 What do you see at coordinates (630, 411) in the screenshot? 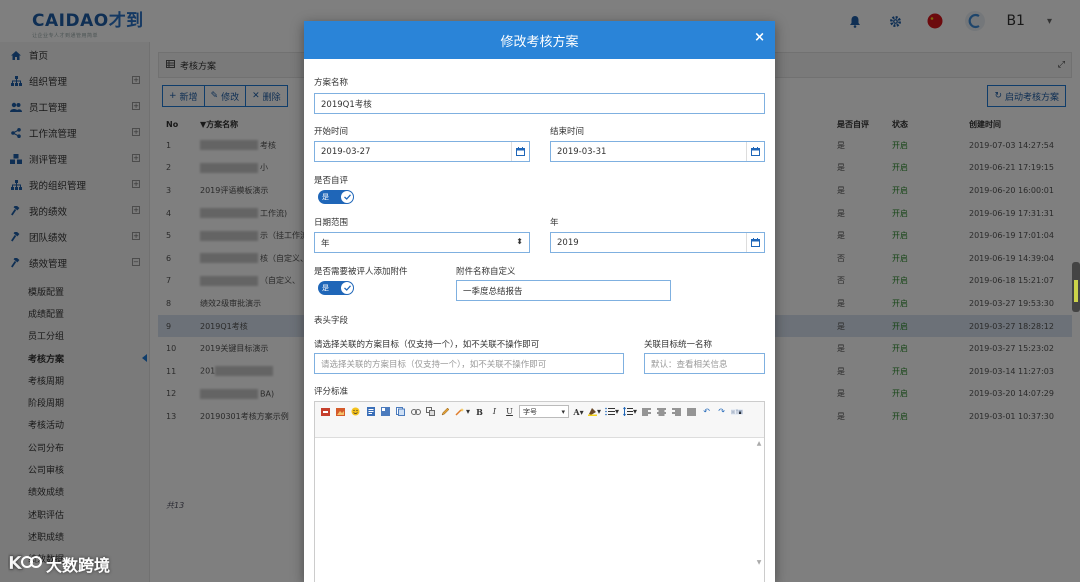
I see `line-height-icon: ▾` at bounding box center [630, 411].